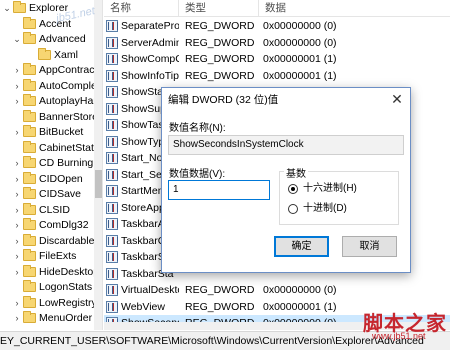 The width and height of the screenshot is (450, 350). What do you see at coordinates (339, 195) in the screenshot?
I see `base-groupbox: 基数 十六进制(H) 十进制(D)` at bounding box center [339, 195].